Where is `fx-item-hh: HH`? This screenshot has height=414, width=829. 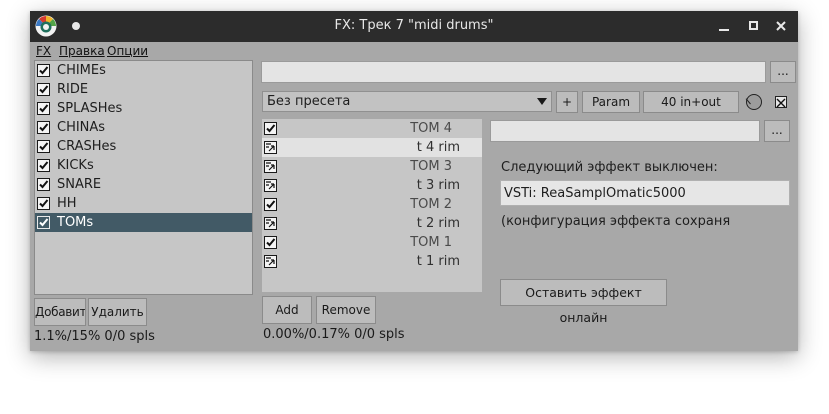 fx-item-hh: HH is located at coordinates (143, 203).